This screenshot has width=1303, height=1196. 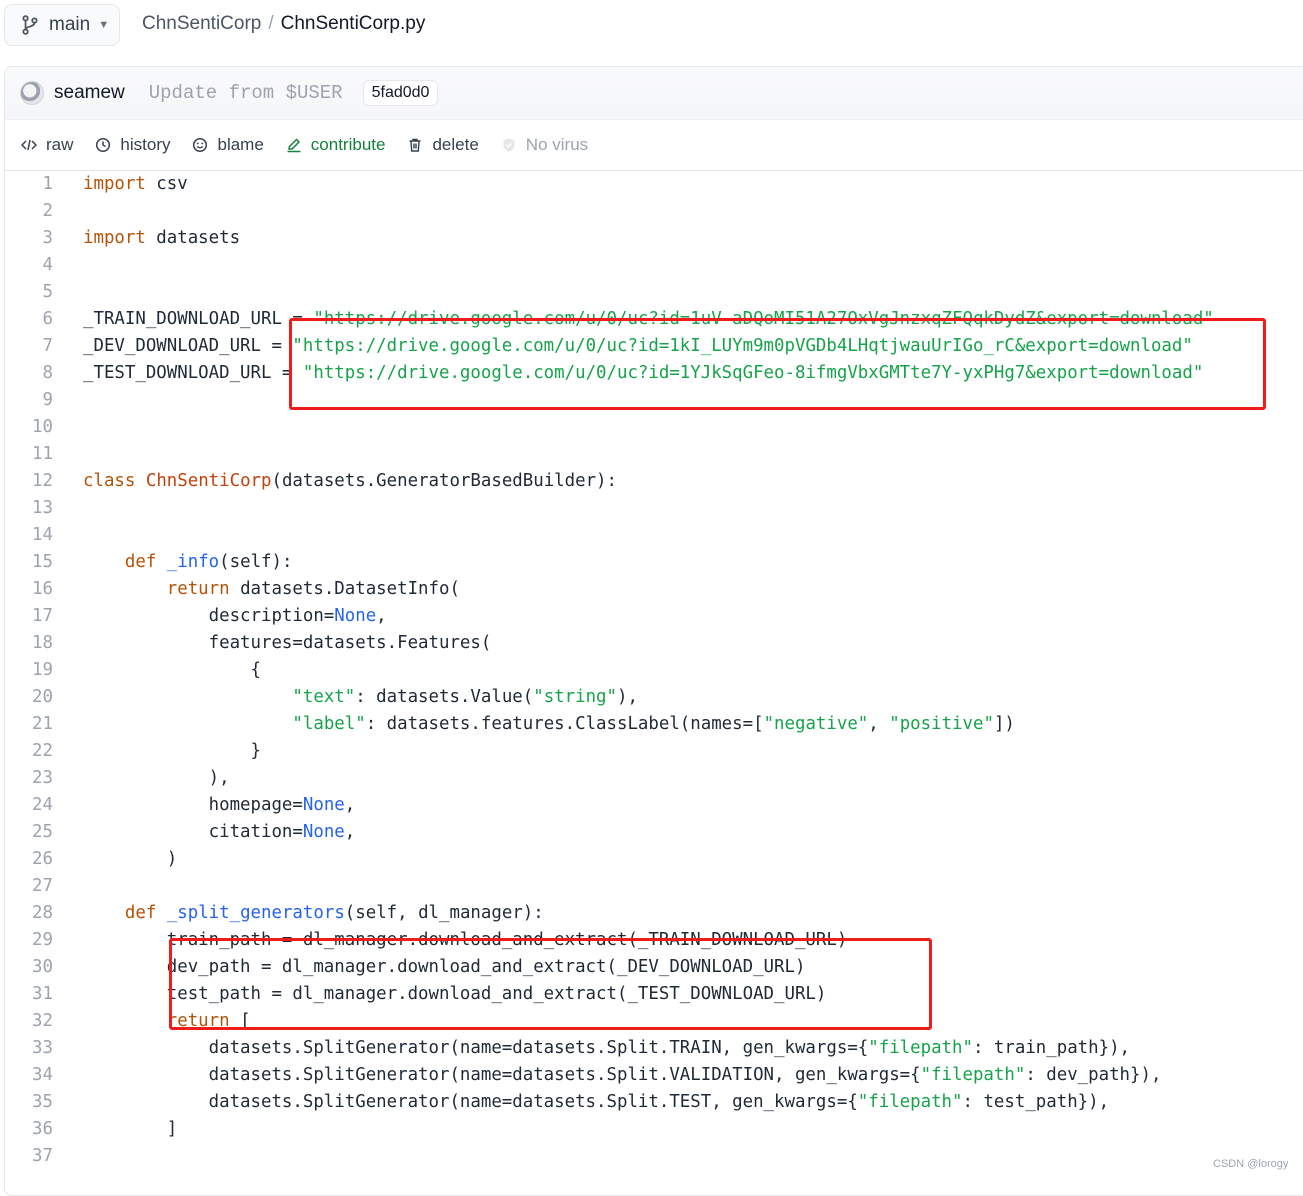 What do you see at coordinates (1251, 1164) in the screenshot?
I see `watermark: CSDN @lorogy` at bounding box center [1251, 1164].